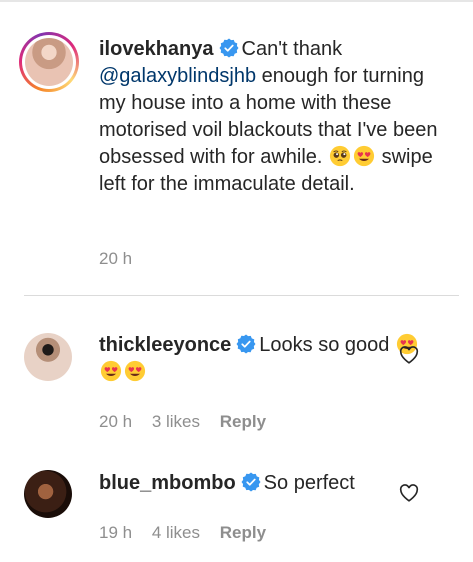 Image resolution: width=473 pixels, height=562 pixels. I want to click on timestamp: 19 h, so click(116, 532).